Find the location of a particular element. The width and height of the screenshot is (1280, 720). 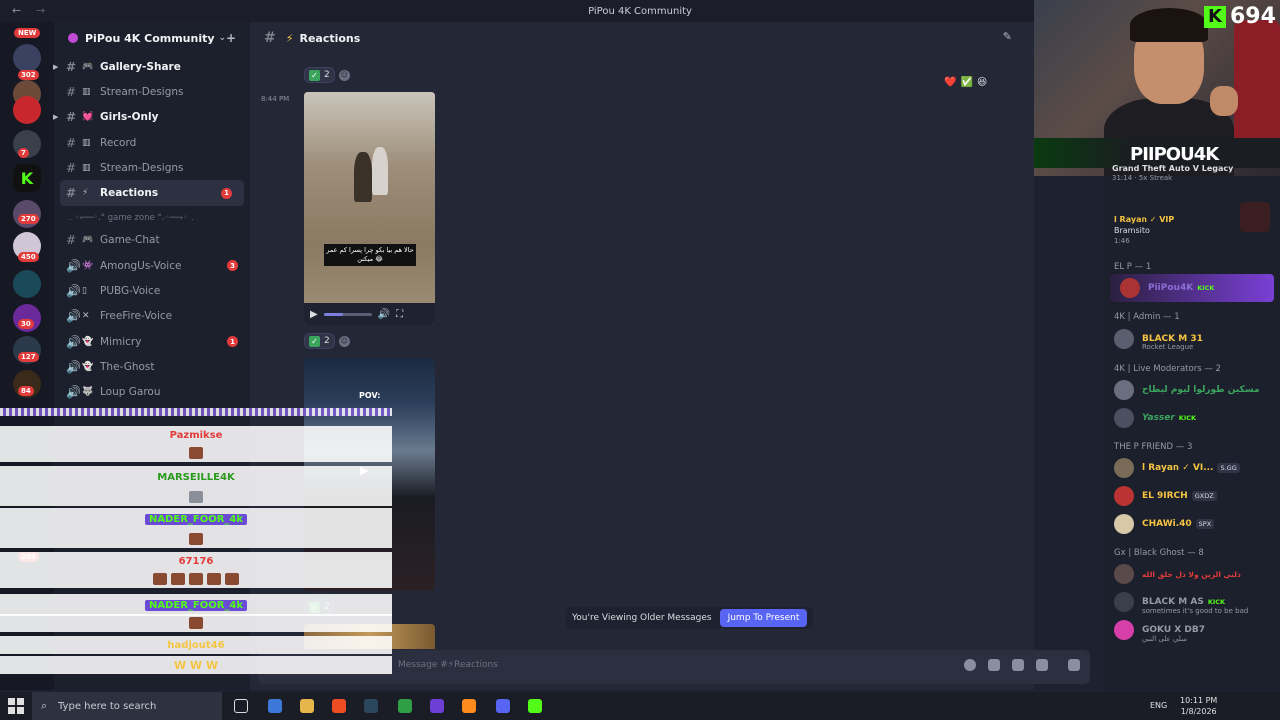

volume-icon: 🔊 is located at coordinates (384, 314).